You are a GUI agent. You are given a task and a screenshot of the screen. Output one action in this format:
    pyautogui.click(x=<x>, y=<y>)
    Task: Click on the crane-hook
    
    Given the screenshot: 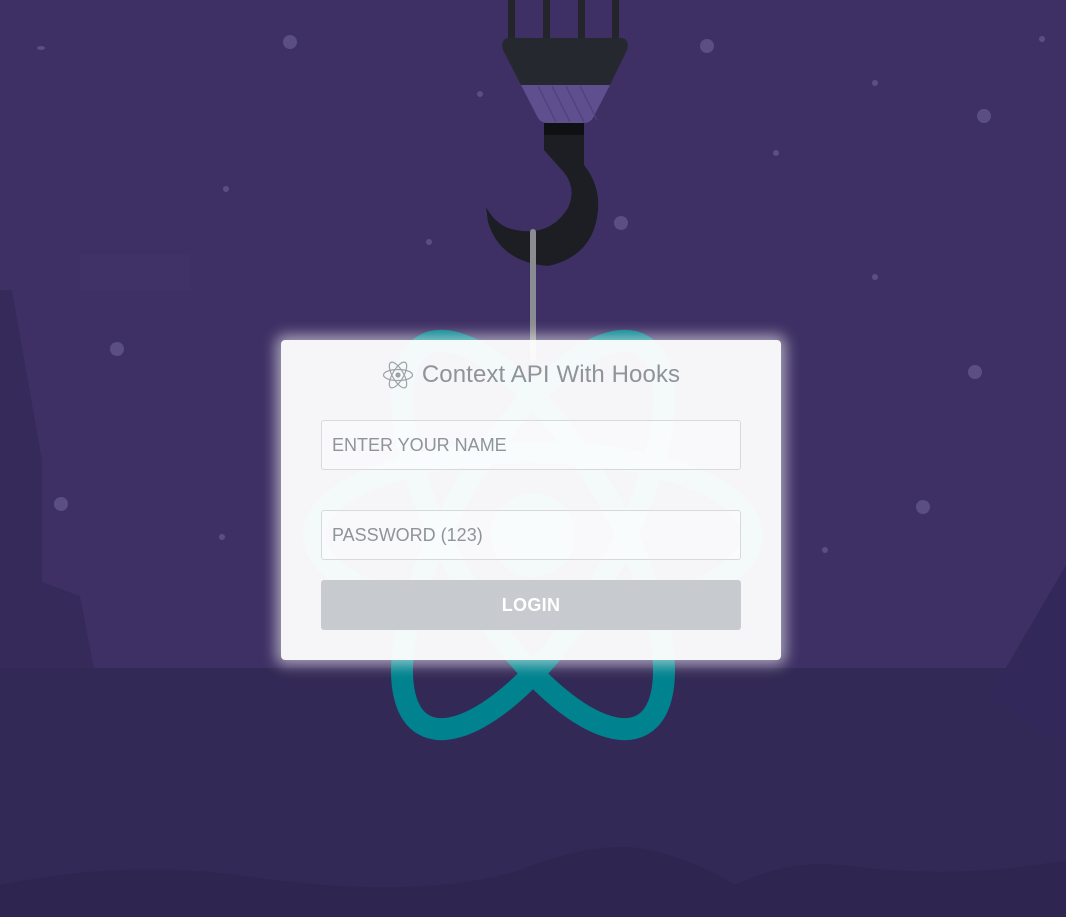 What is the action you would take?
    pyautogui.click(x=542, y=200)
    